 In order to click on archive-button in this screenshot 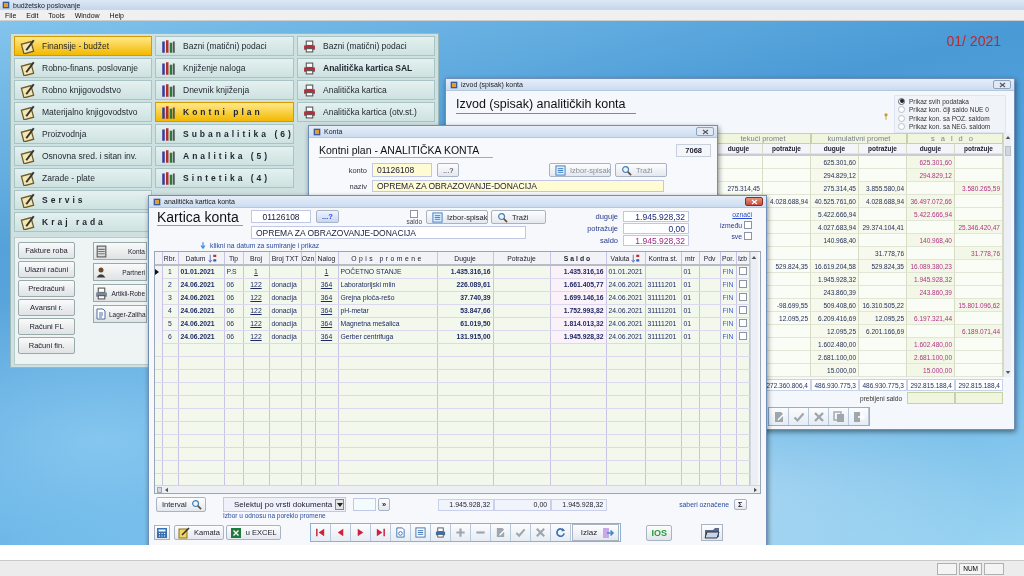, I will do `click(712, 532)`.